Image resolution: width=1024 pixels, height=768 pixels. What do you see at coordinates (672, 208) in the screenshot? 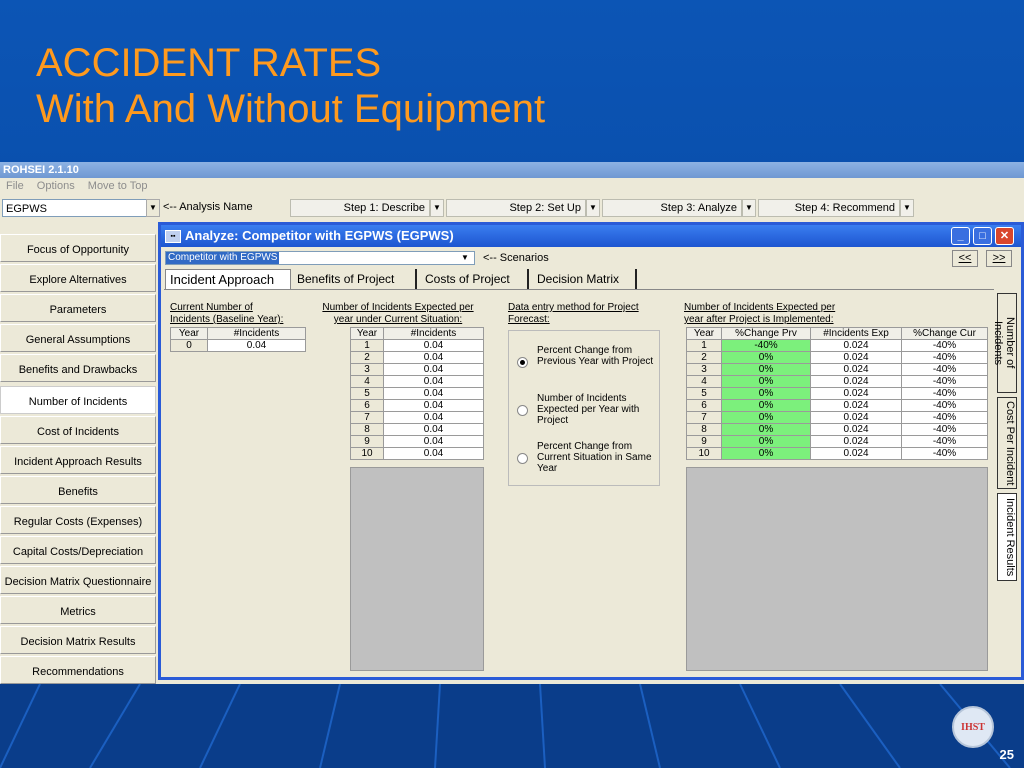
I see `step-3-analyze: Step 3: Analyze` at bounding box center [672, 208].